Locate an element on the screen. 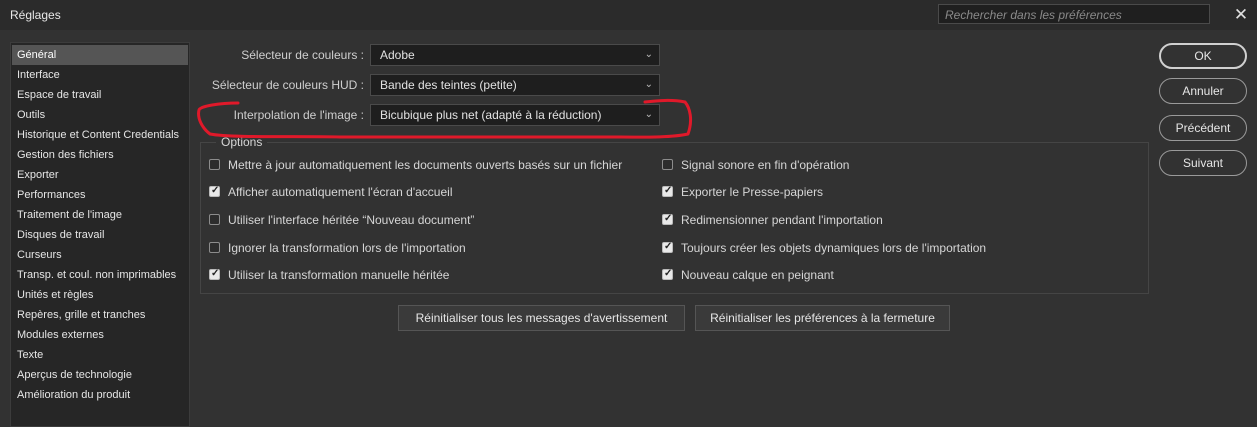  sidebar-item-tech-previews: Aperçus de technologie is located at coordinates (100, 375).